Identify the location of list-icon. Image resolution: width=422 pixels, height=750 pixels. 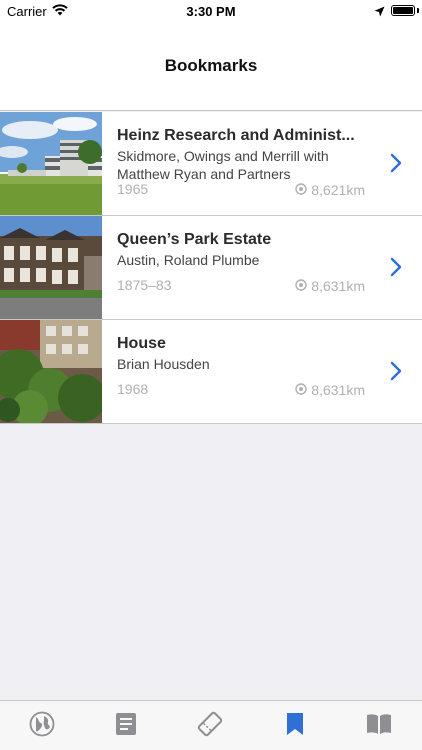
(126, 726).